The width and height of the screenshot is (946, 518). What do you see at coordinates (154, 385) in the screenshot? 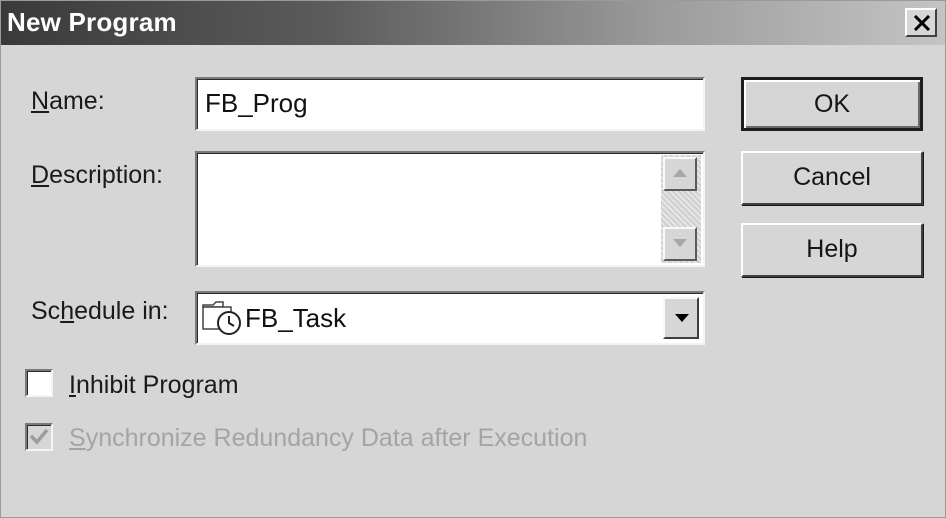
I see `inhibit-program-label: Inhibit Program` at bounding box center [154, 385].